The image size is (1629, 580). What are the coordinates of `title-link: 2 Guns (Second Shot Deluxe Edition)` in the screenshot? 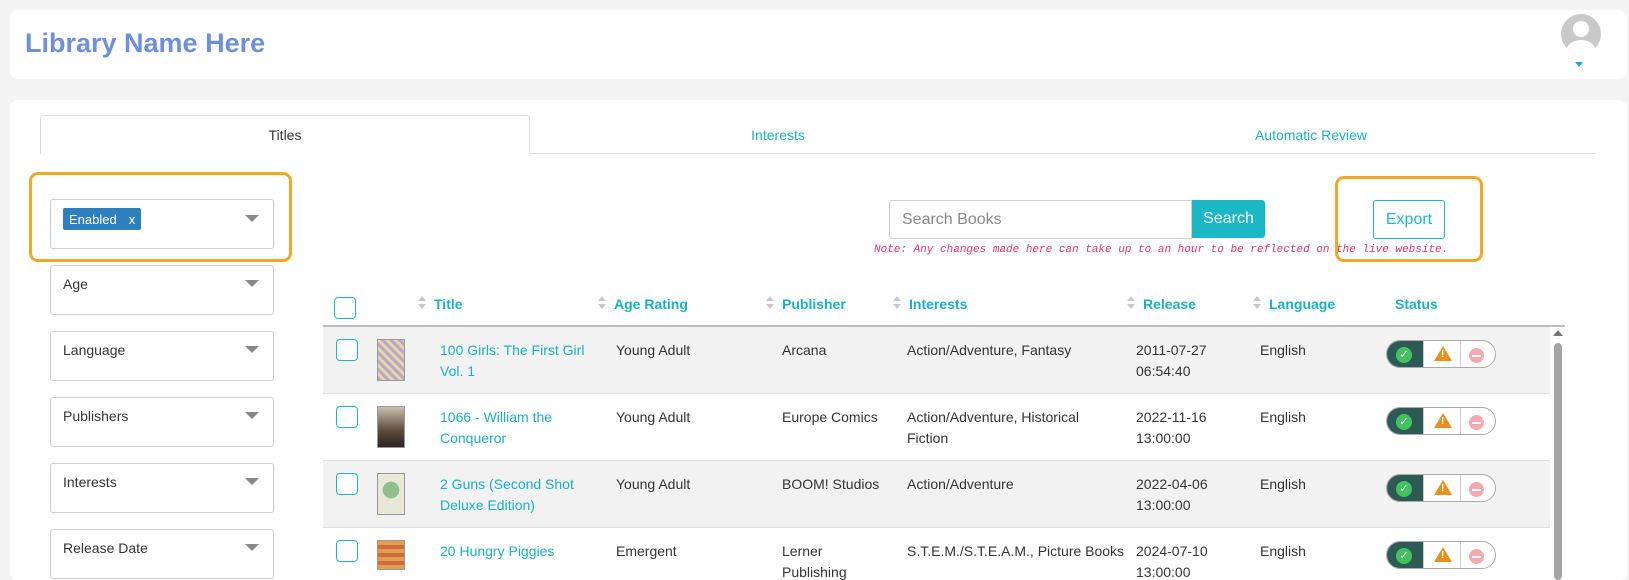 It's located at (507, 495).